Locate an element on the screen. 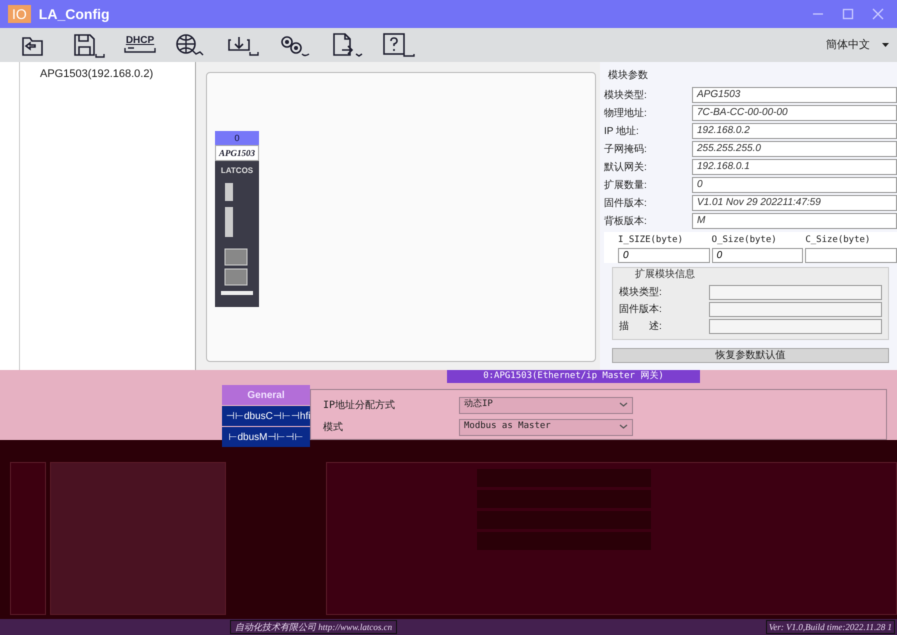 This screenshot has height=635, width=897. bracket-icon is located at coordinates (140, 50).